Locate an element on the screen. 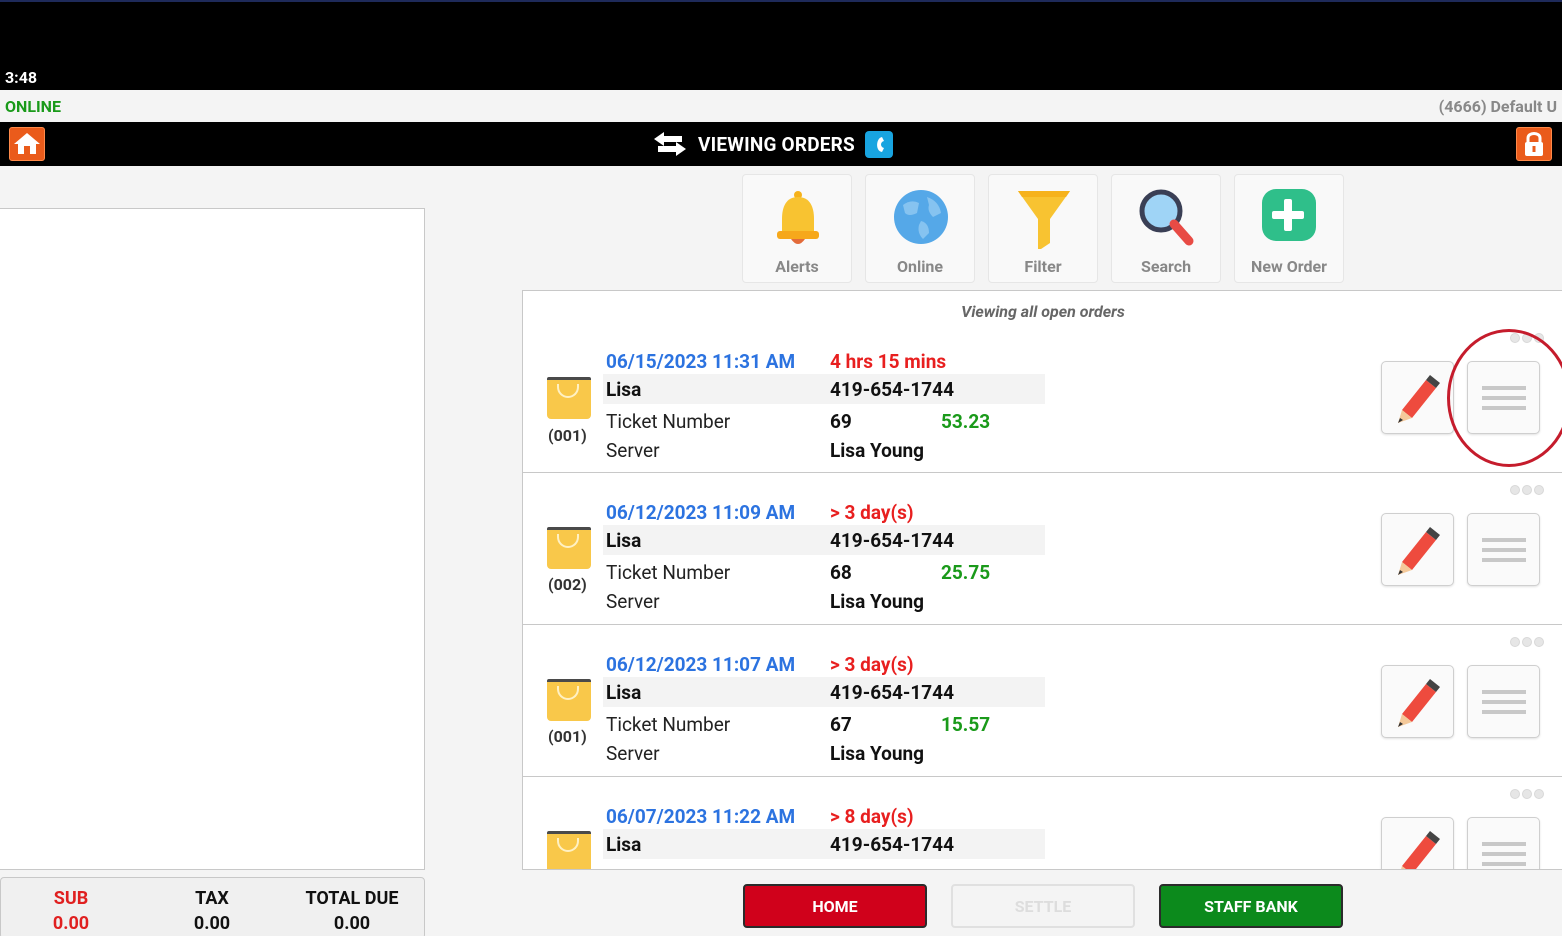  home-button: HOME is located at coordinates (835, 906).